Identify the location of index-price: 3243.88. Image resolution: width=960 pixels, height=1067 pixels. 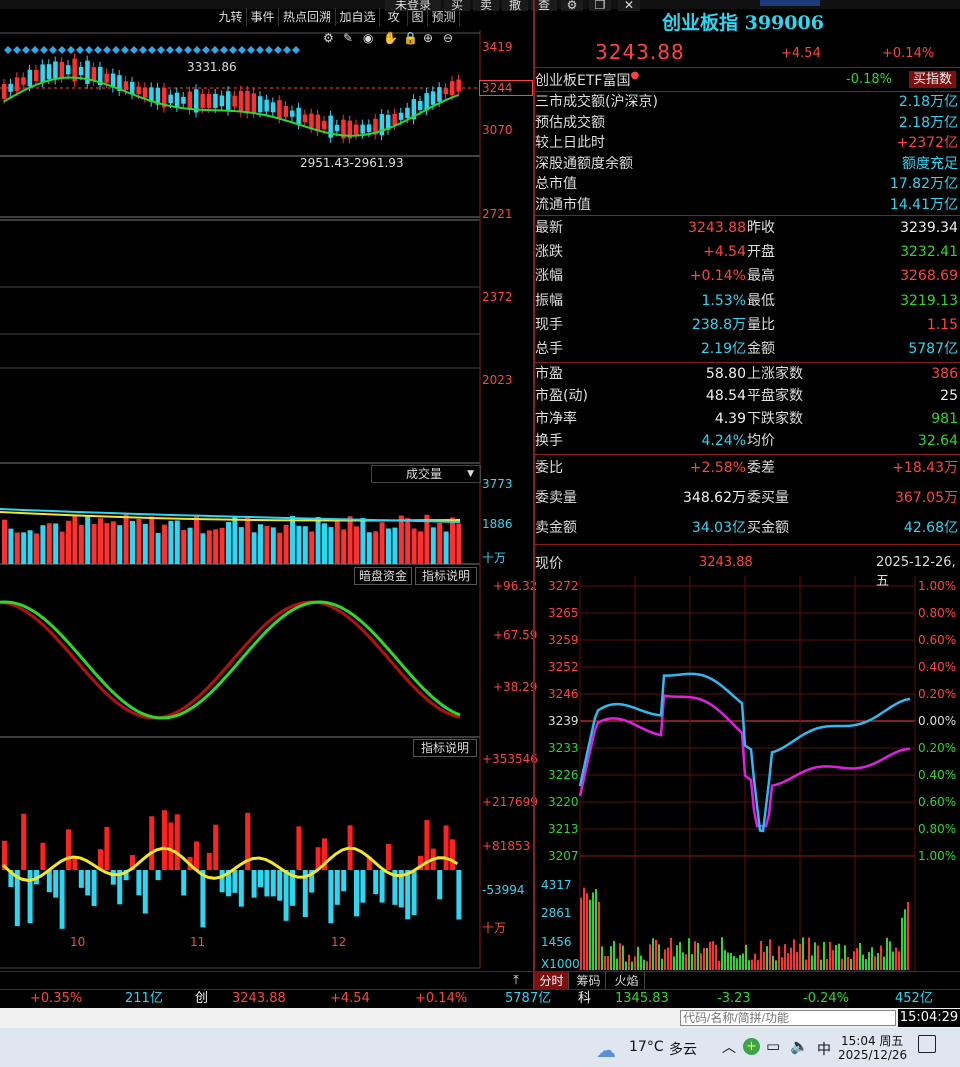
(640, 52).